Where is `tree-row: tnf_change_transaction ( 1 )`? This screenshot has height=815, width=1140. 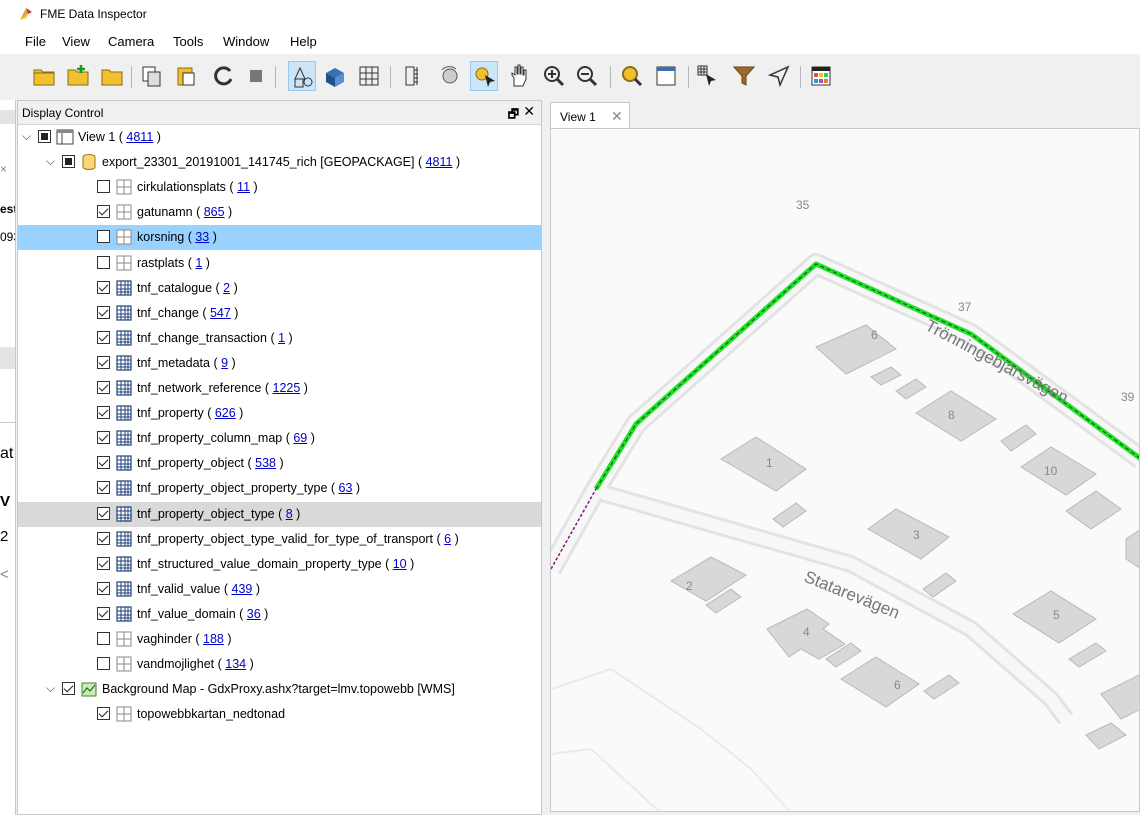
tree-row: tnf_change_transaction ( 1 ) is located at coordinates (279, 338).